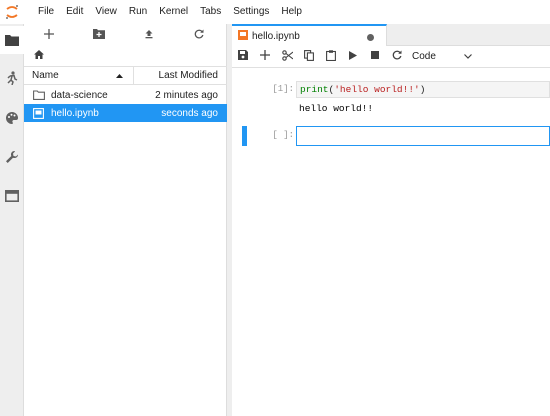 The width and height of the screenshot is (550, 416). I want to click on menu-kernel: Kernel, so click(173, 12).